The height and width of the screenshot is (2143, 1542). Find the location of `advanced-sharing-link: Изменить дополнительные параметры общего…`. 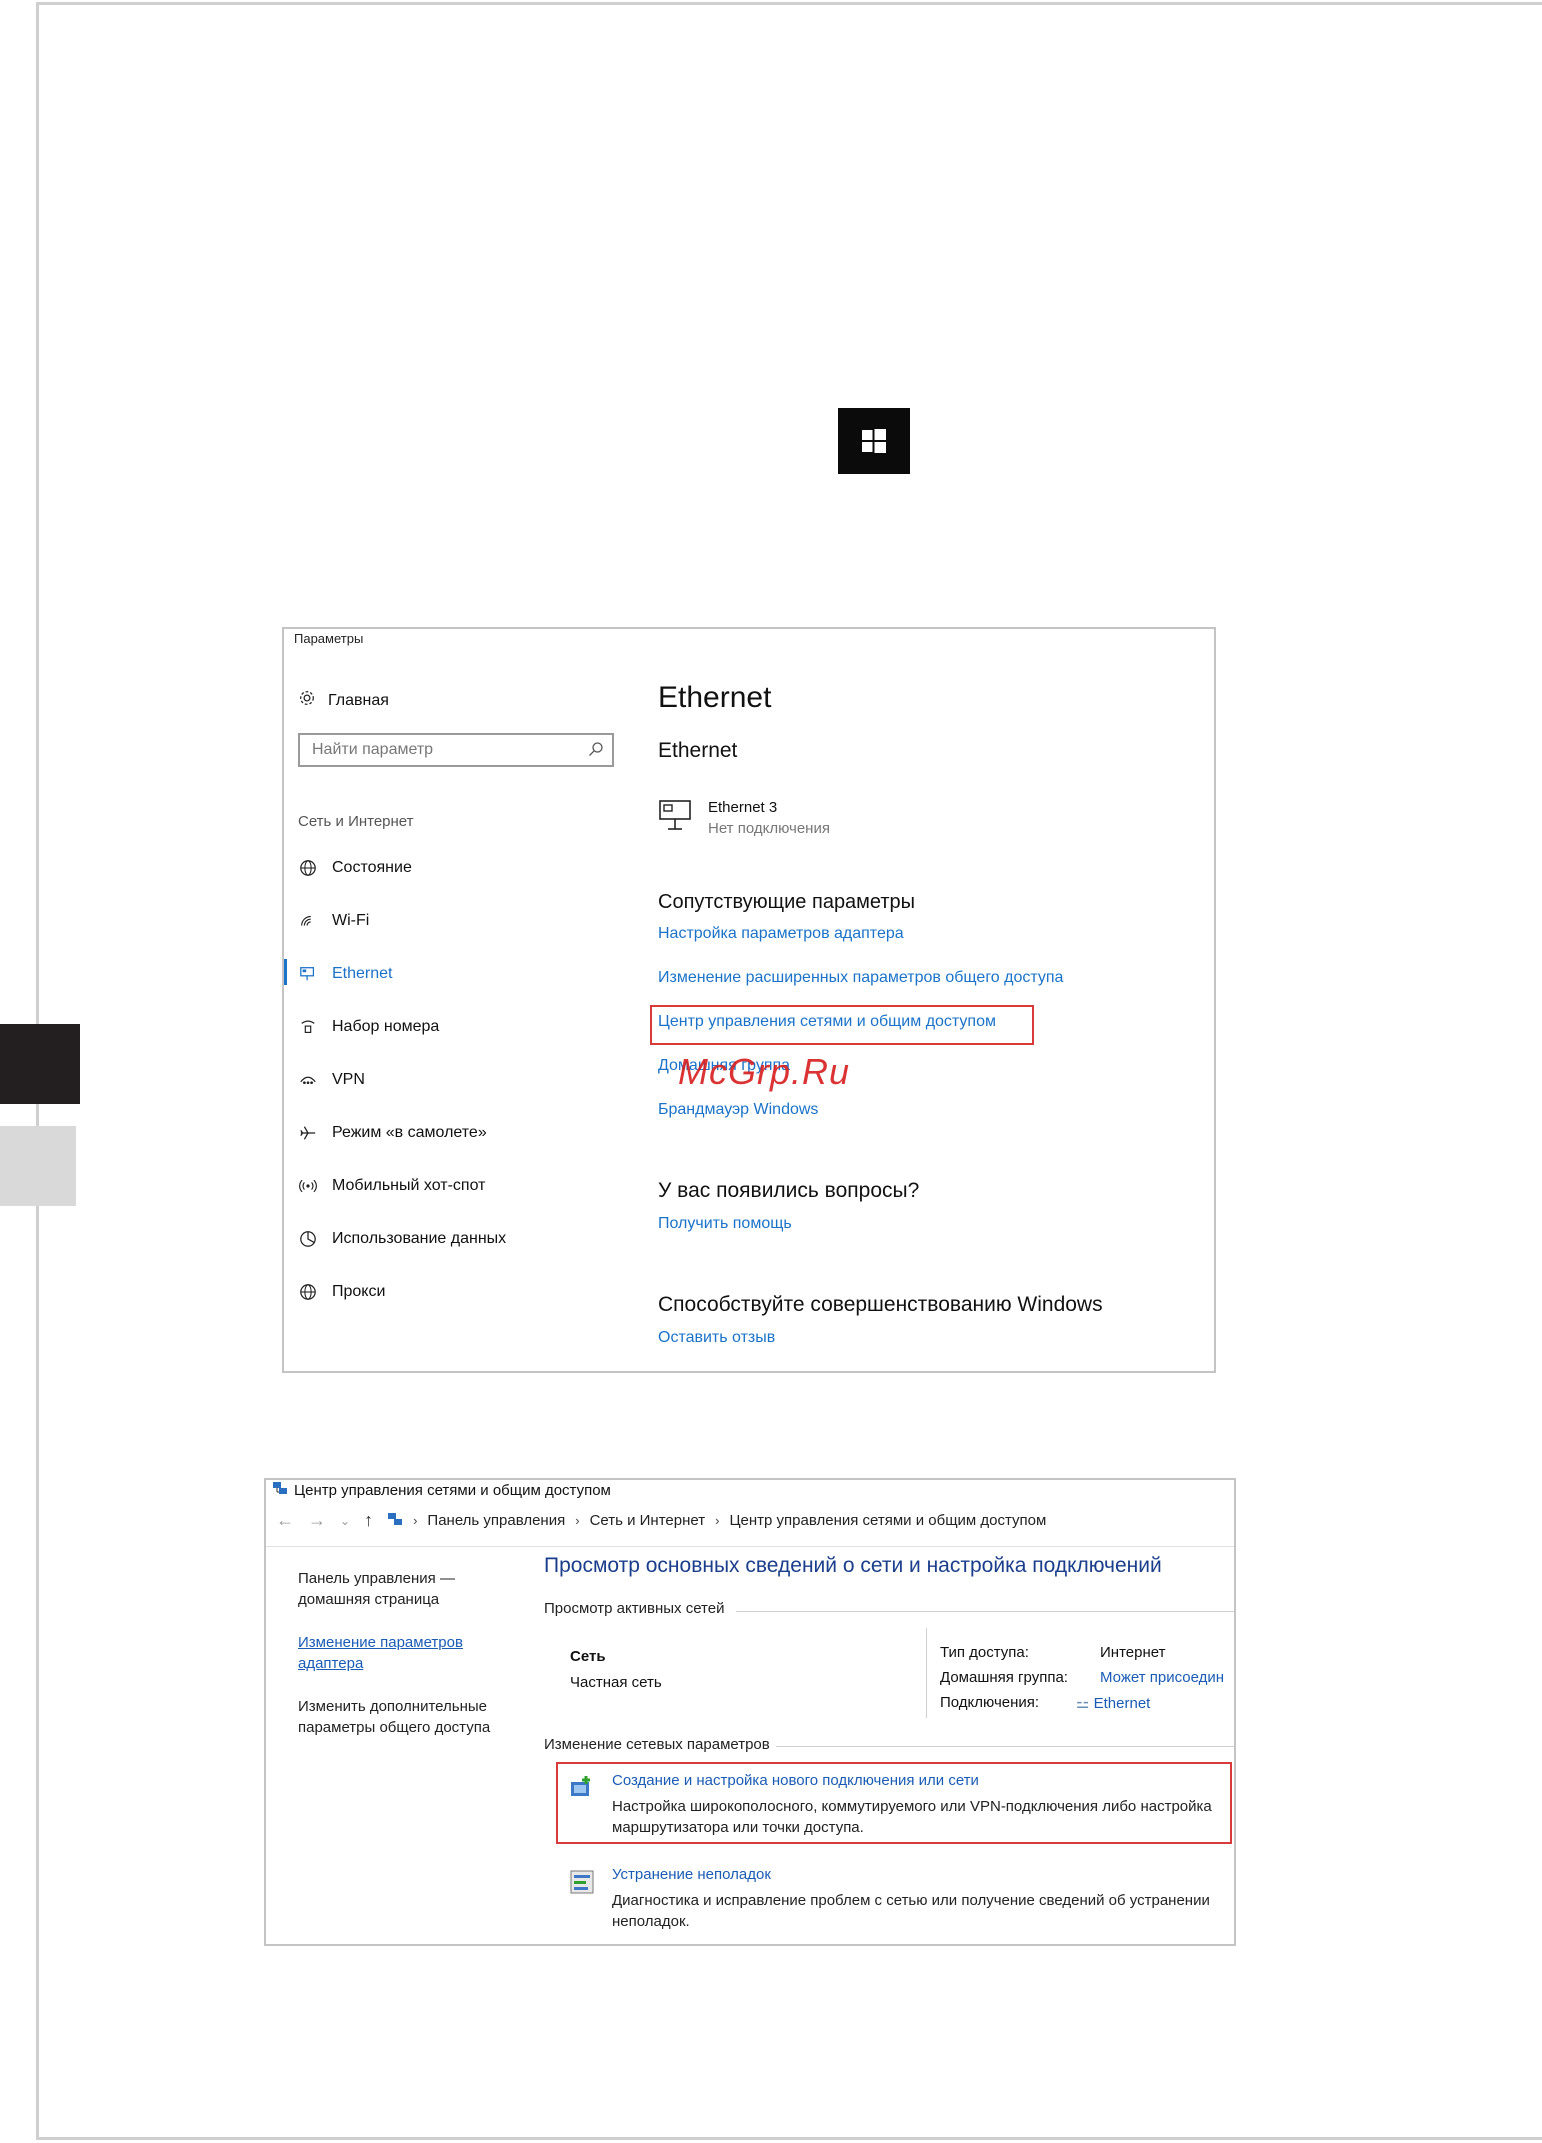

advanced-sharing-link: Изменить дополнительные параметры общего… is located at coordinates (408, 1717).